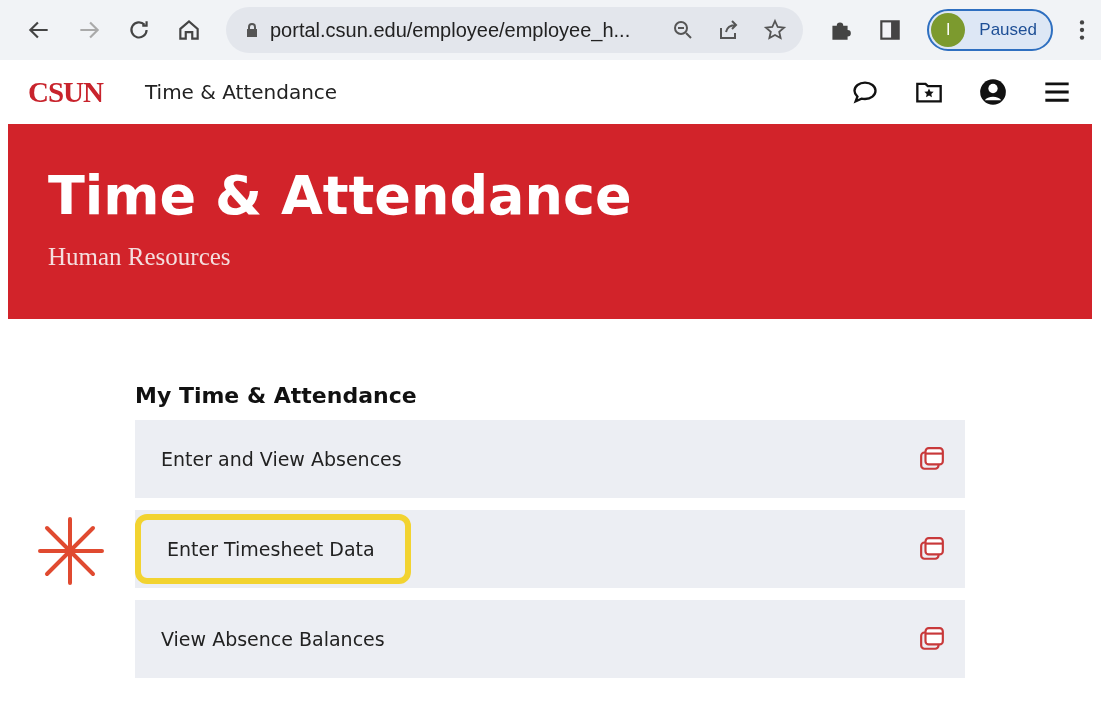 Image resolution: width=1101 pixels, height=704 pixels. What do you see at coordinates (273, 639) in the screenshot?
I see `link-label: View Absence Balances` at bounding box center [273, 639].